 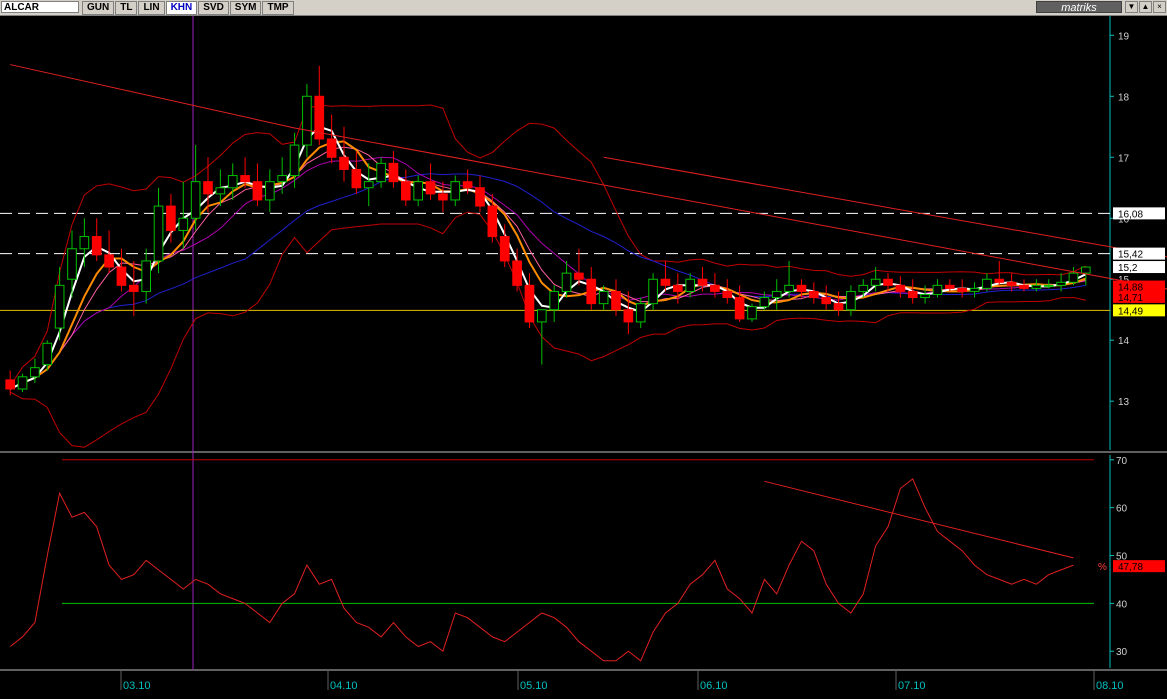 I want to click on rsi-label-40: 40, so click(x=1122, y=604).